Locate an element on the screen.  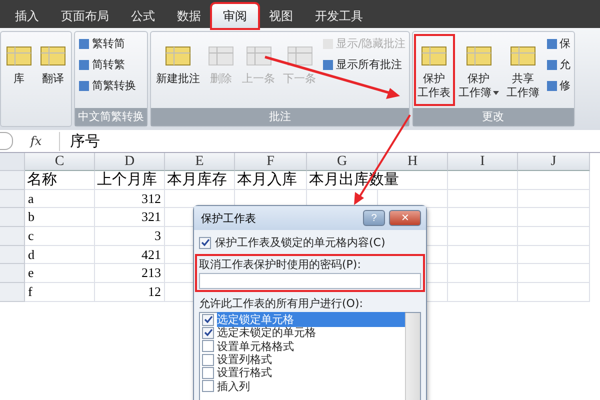
table-cell: a is located at coordinates (60, 199).